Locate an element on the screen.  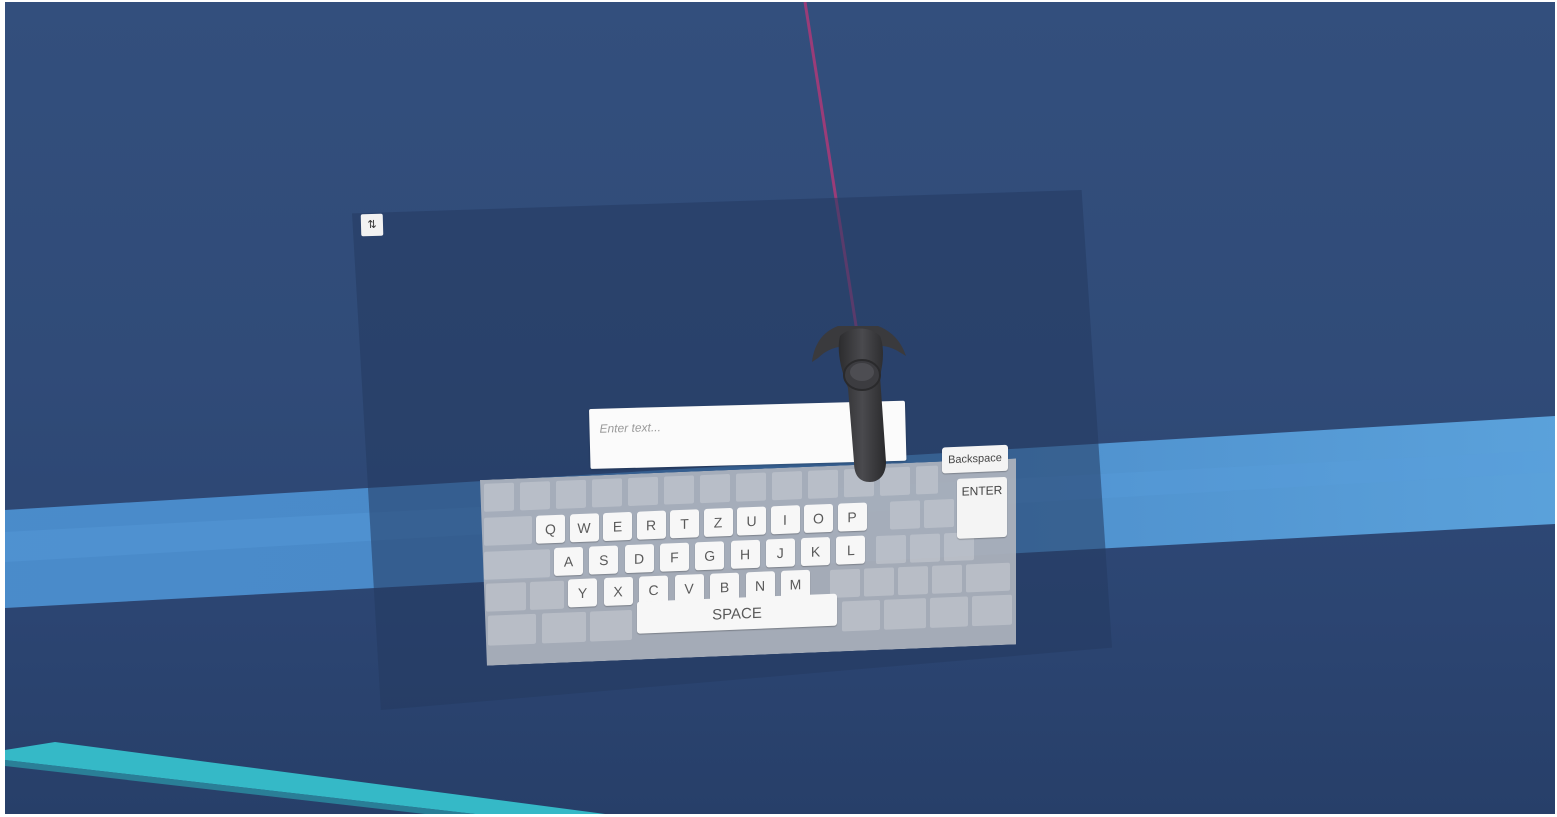
key-z: Z is located at coordinates (718, 522).